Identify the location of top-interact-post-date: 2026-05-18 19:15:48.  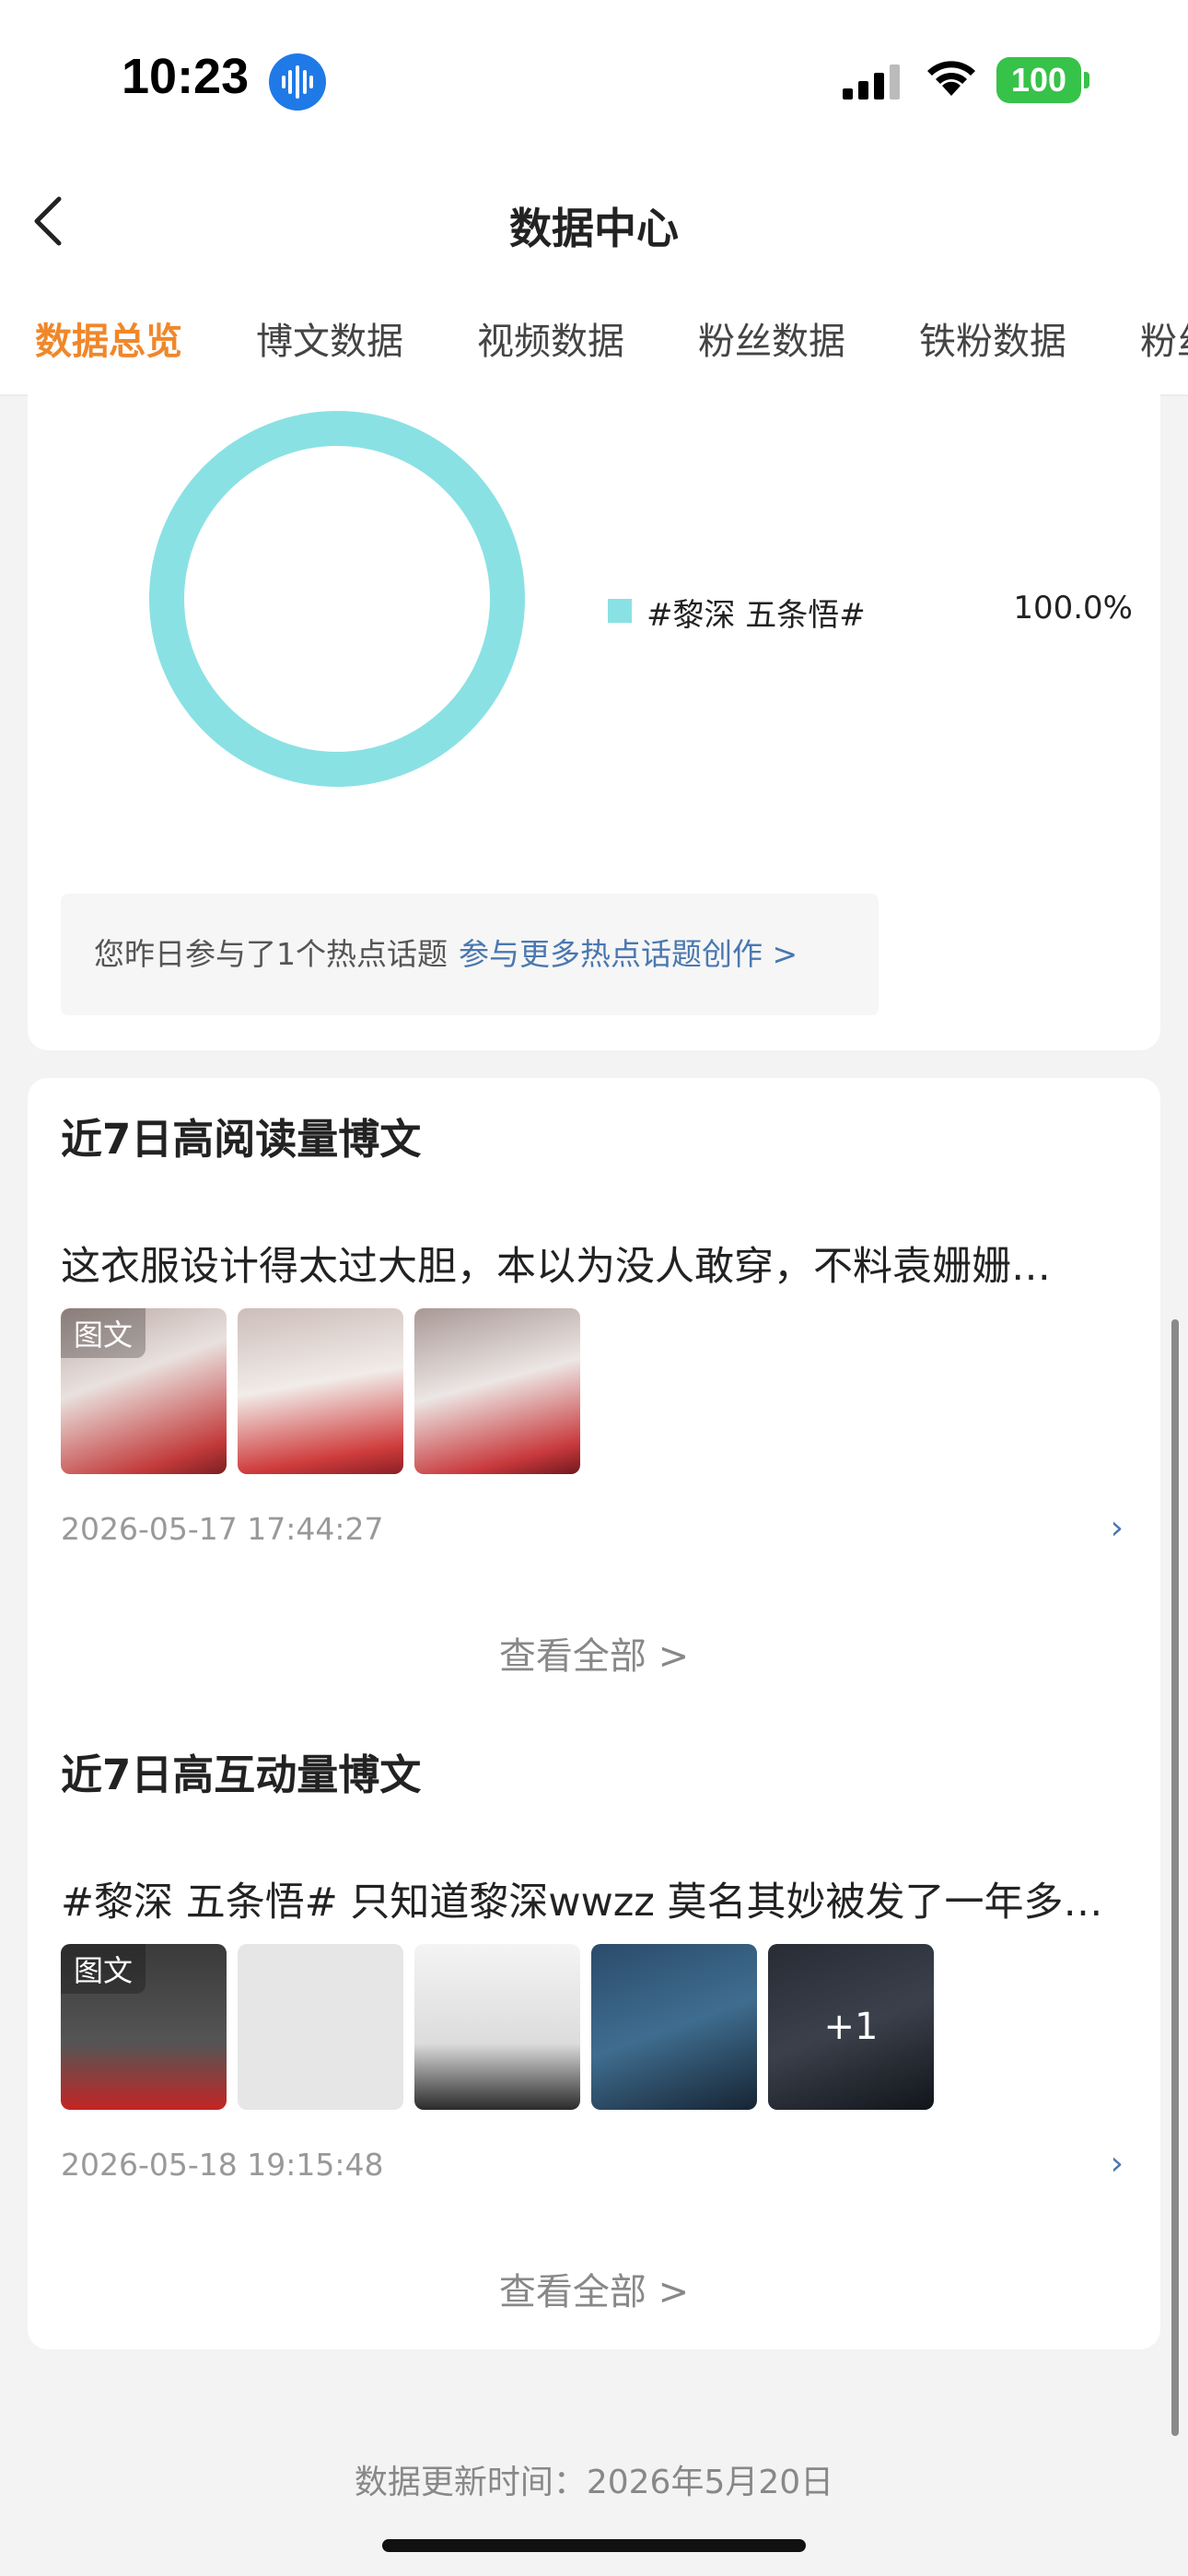
(222, 2165).